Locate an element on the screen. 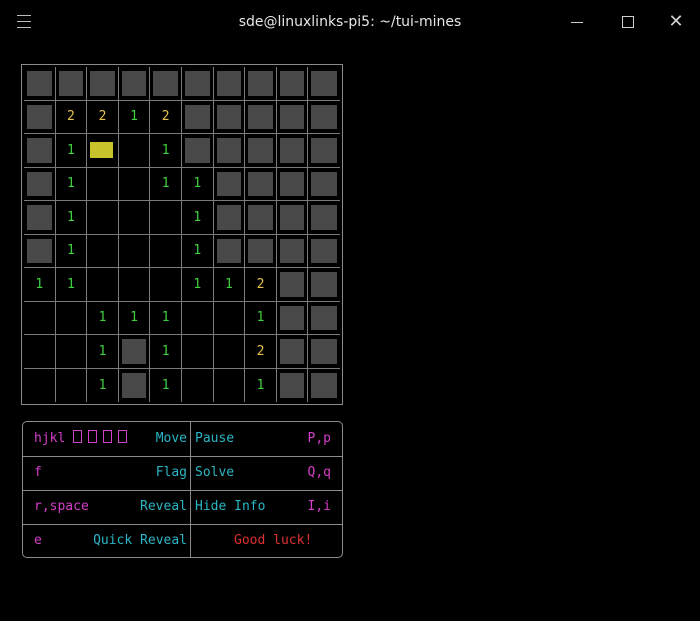 Image resolution: width=700 pixels, height=621 pixels. minimize-button is located at coordinates (577, 22).